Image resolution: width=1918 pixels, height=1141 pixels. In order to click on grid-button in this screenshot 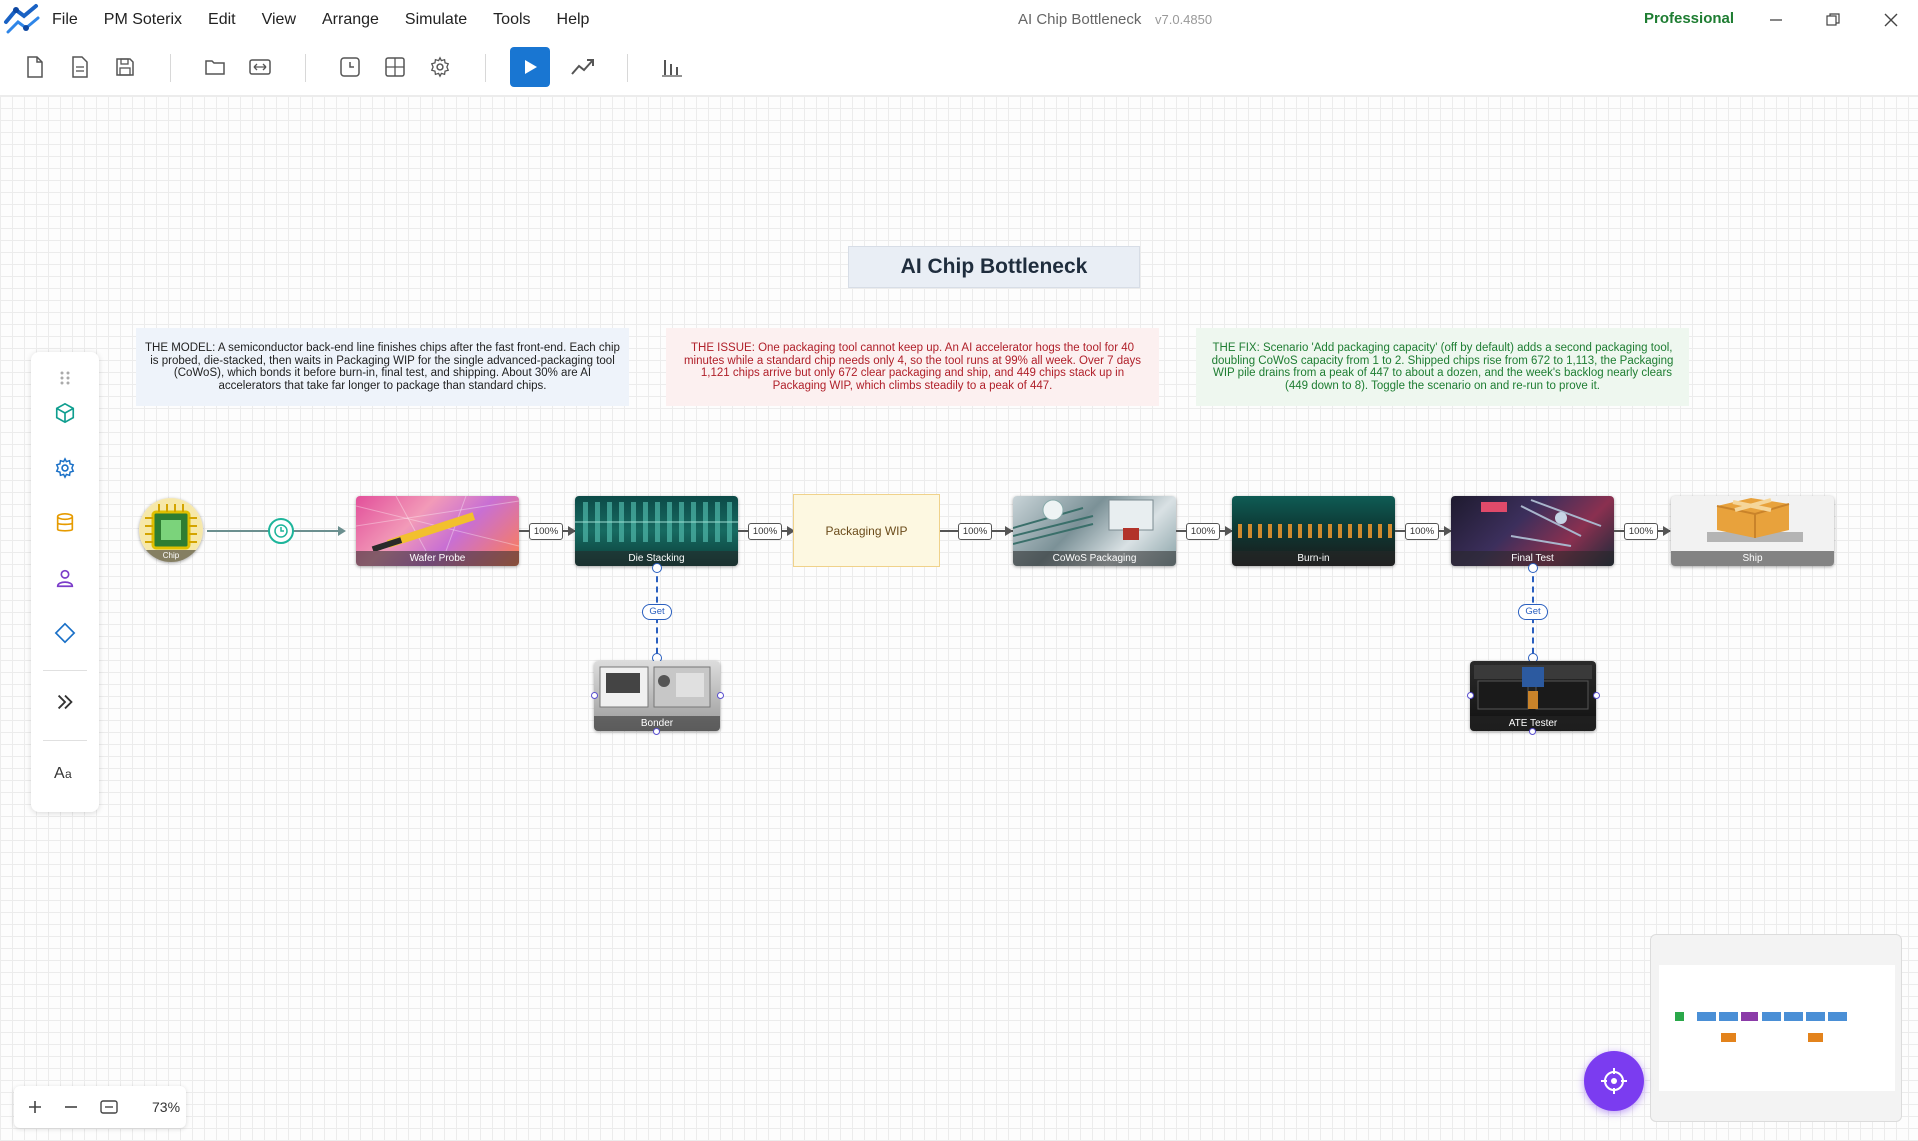, I will do `click(395, 67)`.